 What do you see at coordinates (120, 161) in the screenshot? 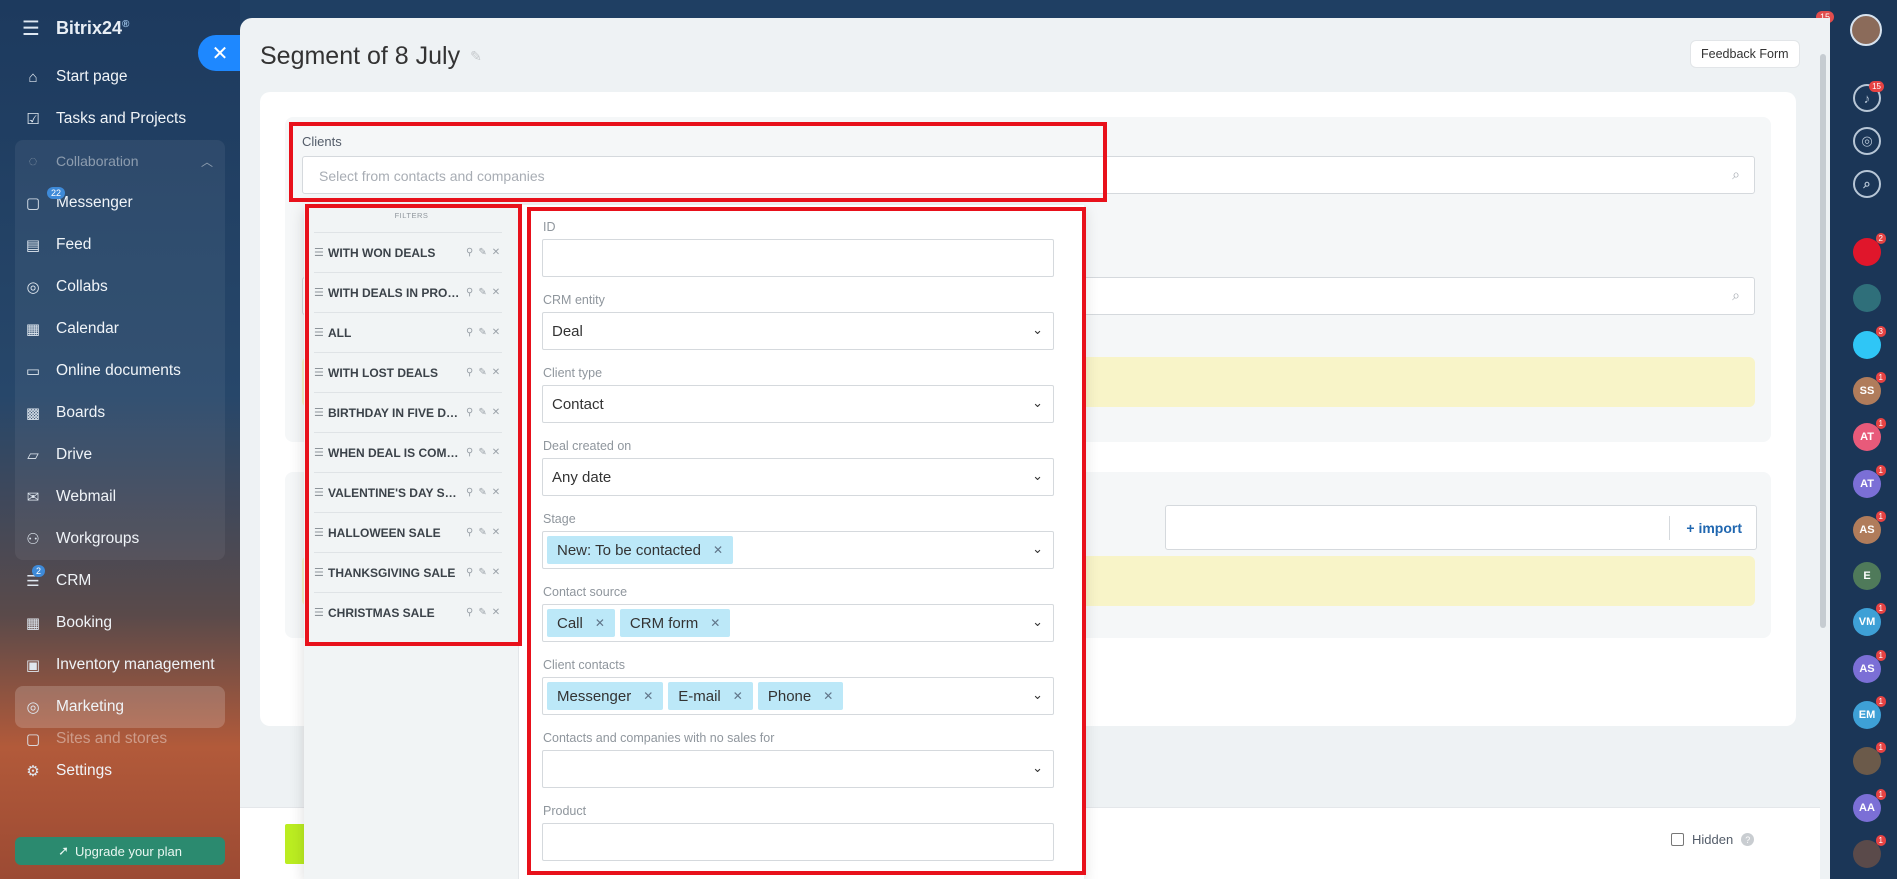
I see `sidebar-group-collaboration: ◌ Collaboration ︿` at bounding box center [120, 161].